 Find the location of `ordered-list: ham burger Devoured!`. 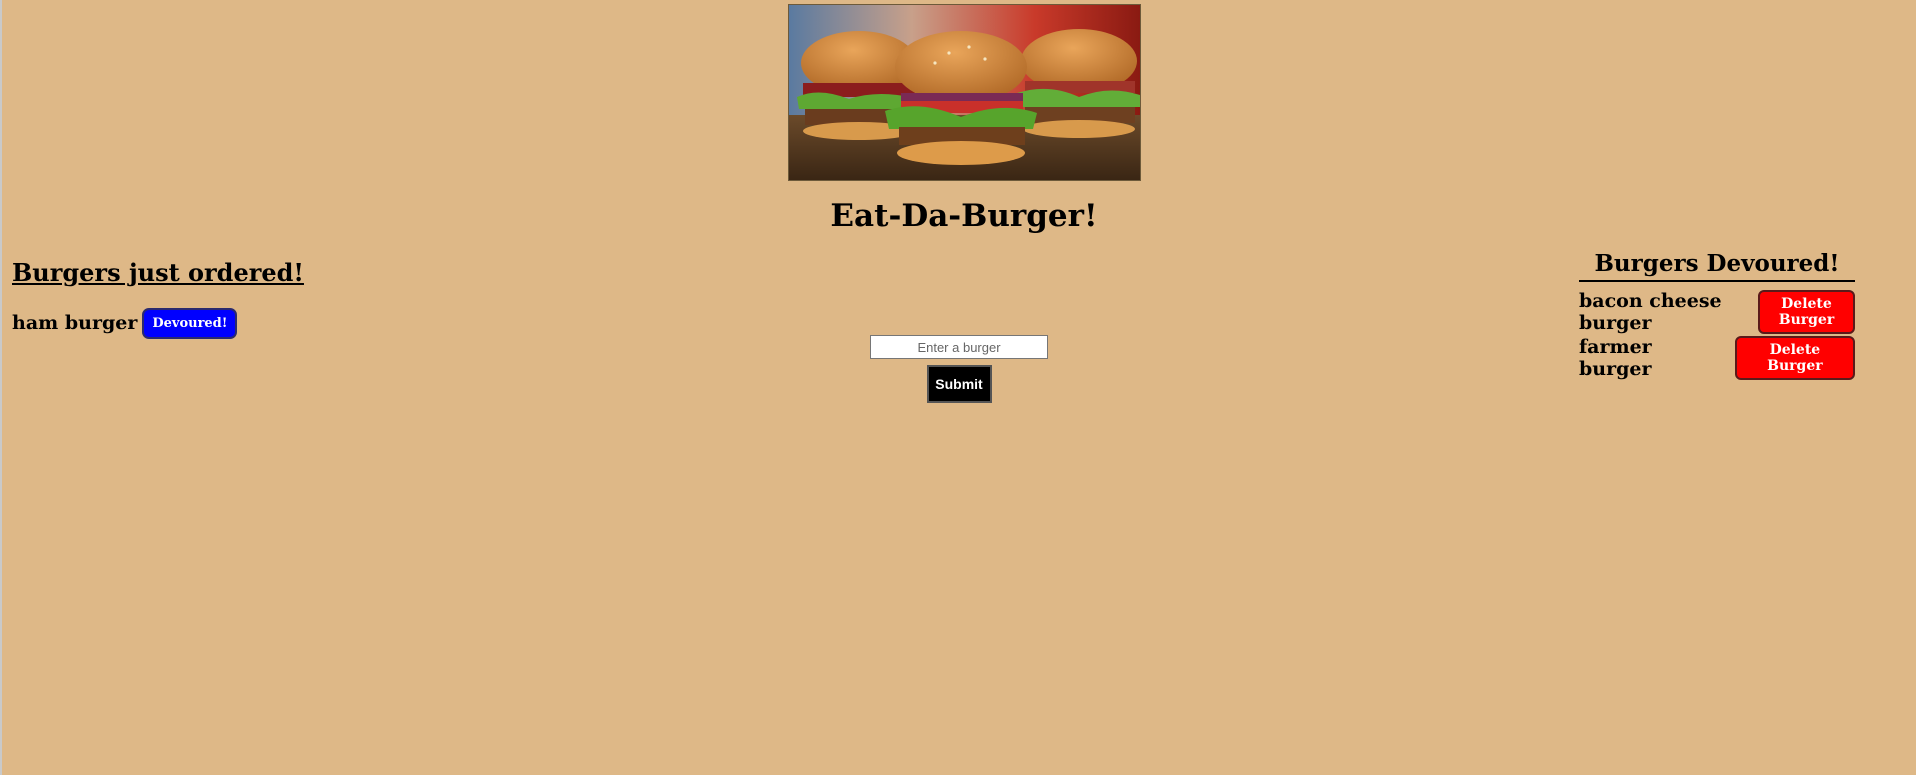

ordered-list: ham burger Devoured! is located at coordinates (125, 330).